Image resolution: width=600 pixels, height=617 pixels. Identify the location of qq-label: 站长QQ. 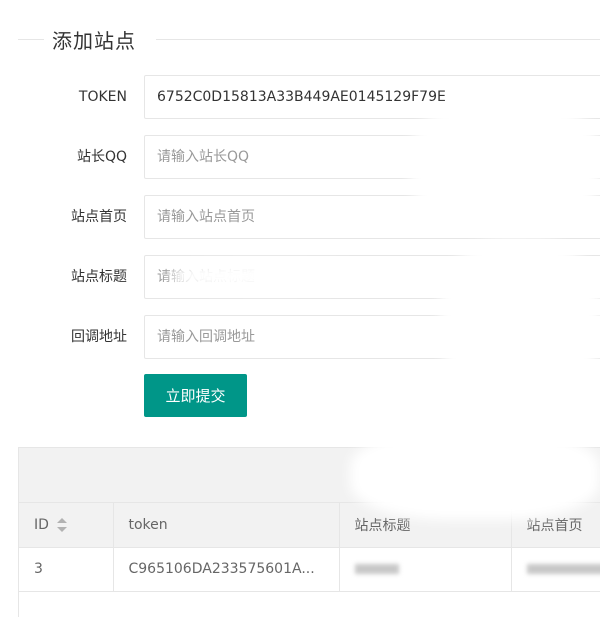
(101, 157).